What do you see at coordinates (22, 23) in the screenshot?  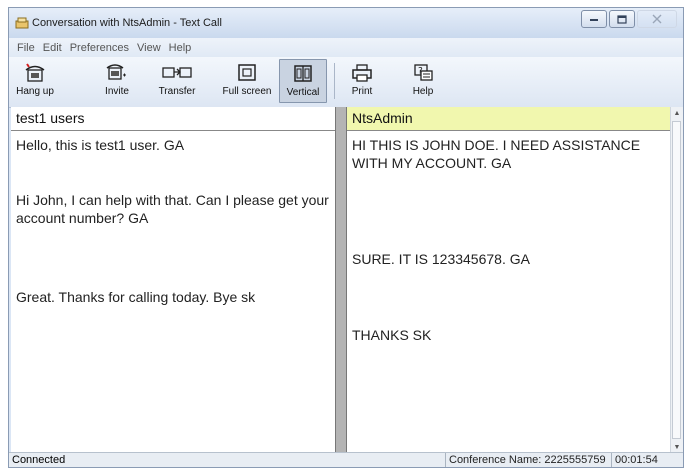 I see `app-icon` at bounding box center [22, 23].